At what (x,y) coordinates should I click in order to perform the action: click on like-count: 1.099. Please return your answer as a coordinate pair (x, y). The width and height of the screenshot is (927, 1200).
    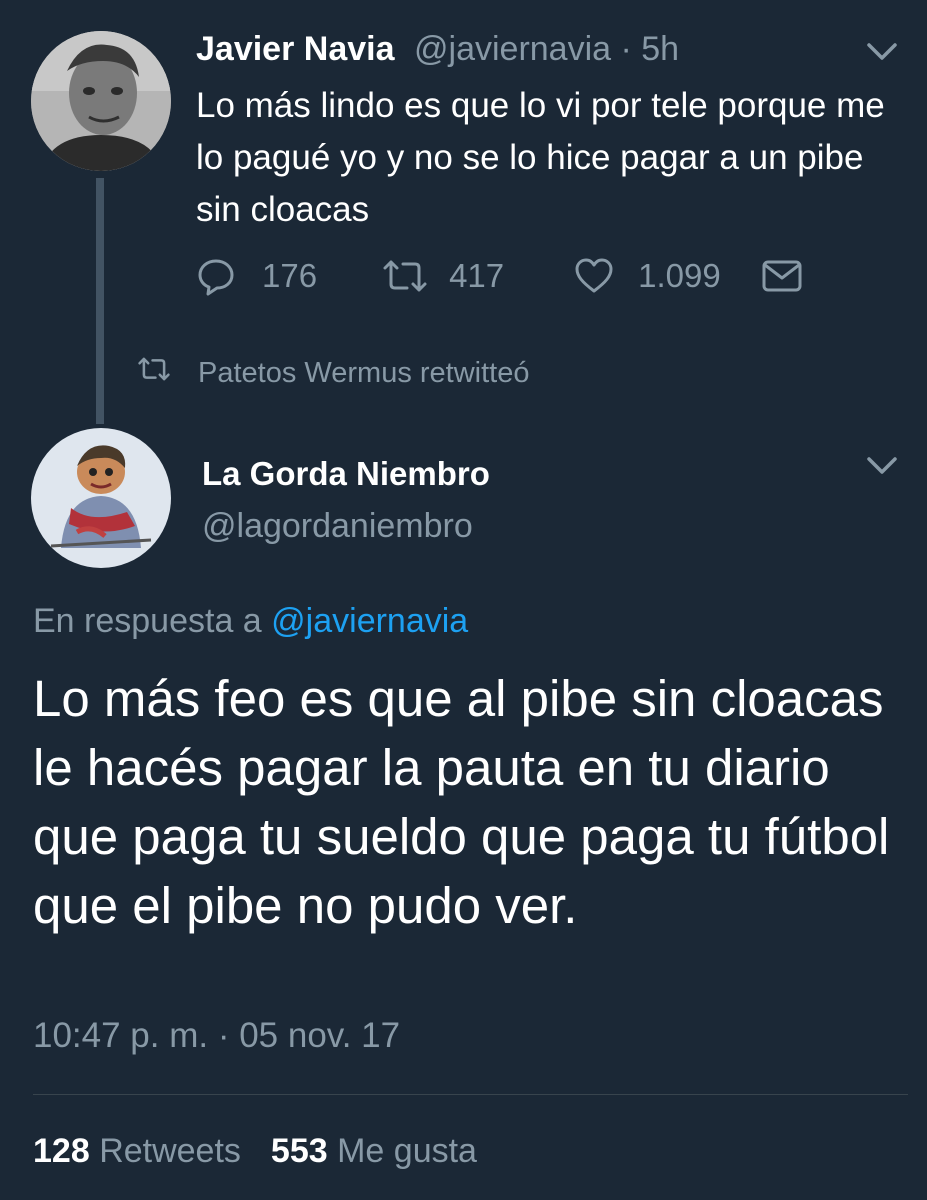
    Looking at the image, I should click on (679, 275).